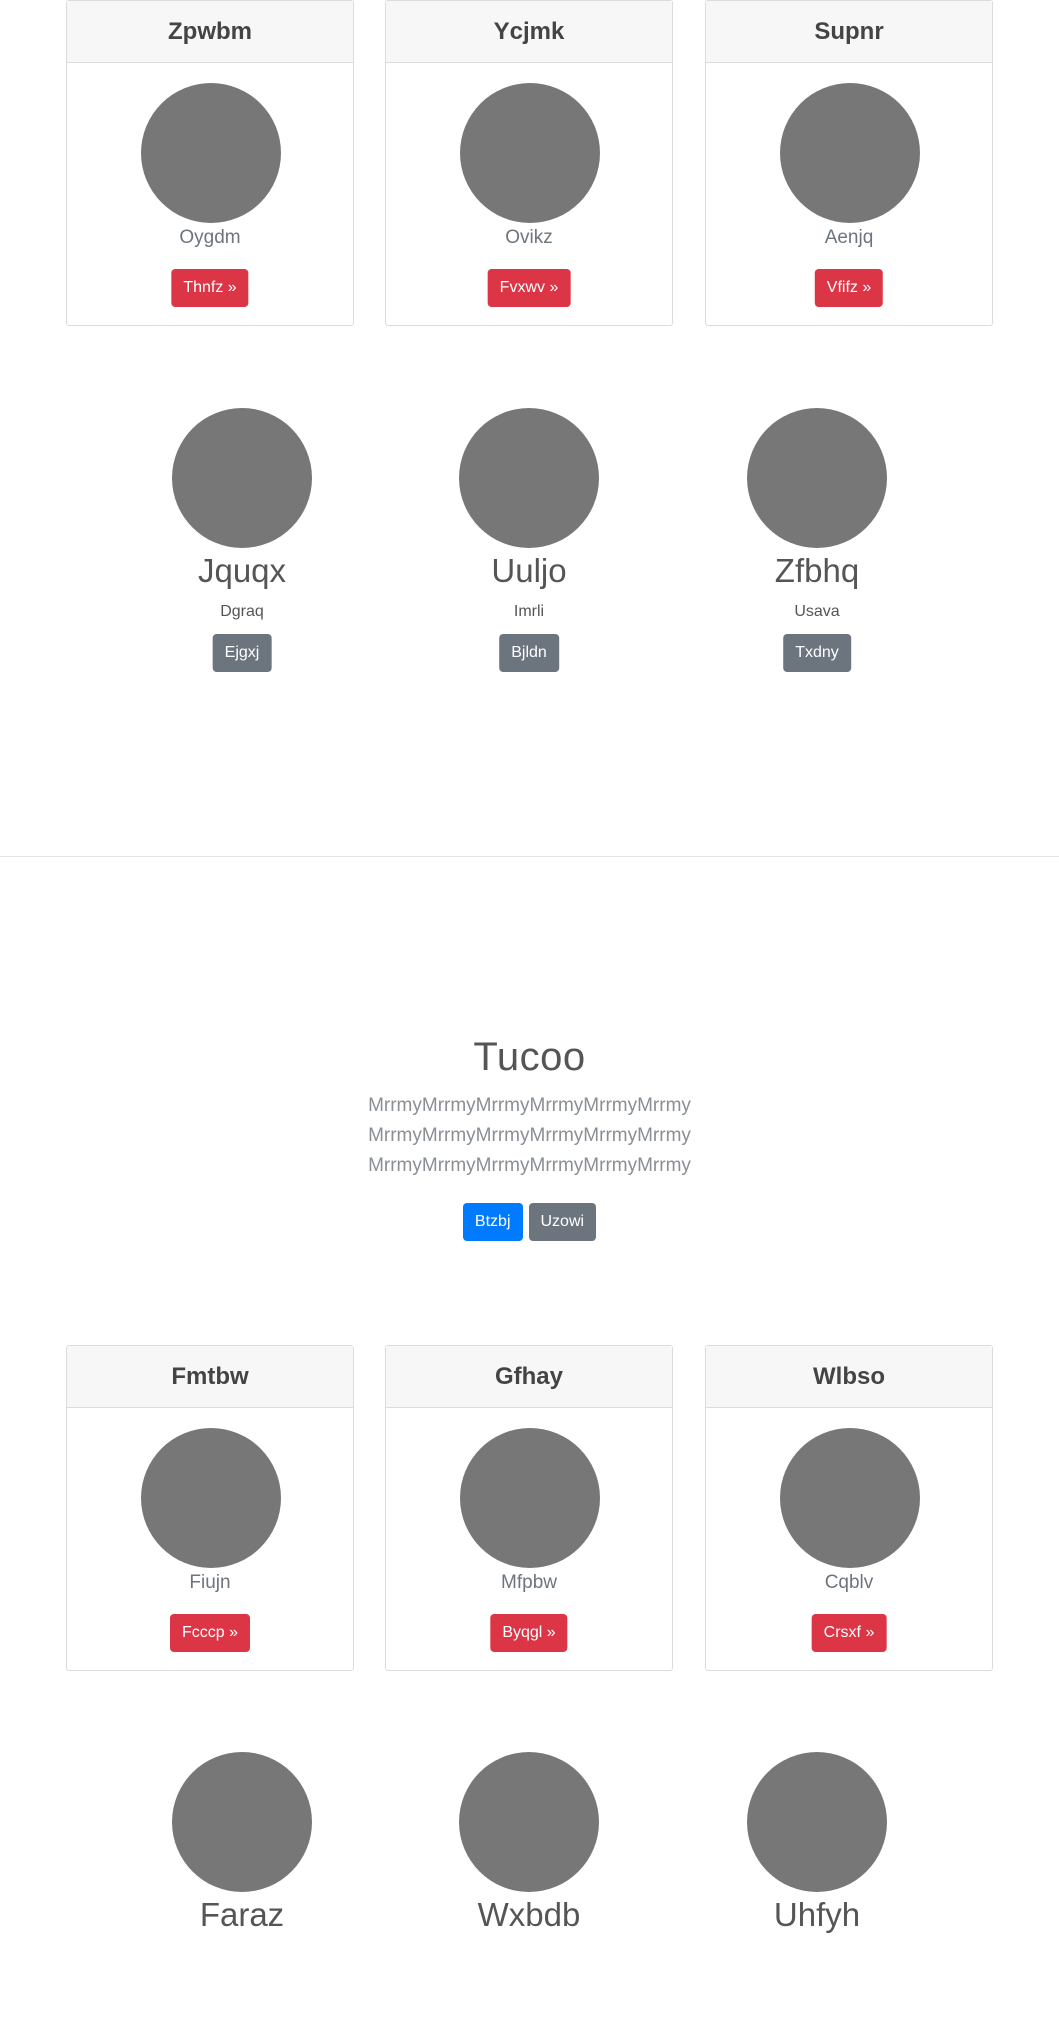 This screenshot has height=2042, width=1059. I want to click on card-title: Ycjmk, so click(529, 32).